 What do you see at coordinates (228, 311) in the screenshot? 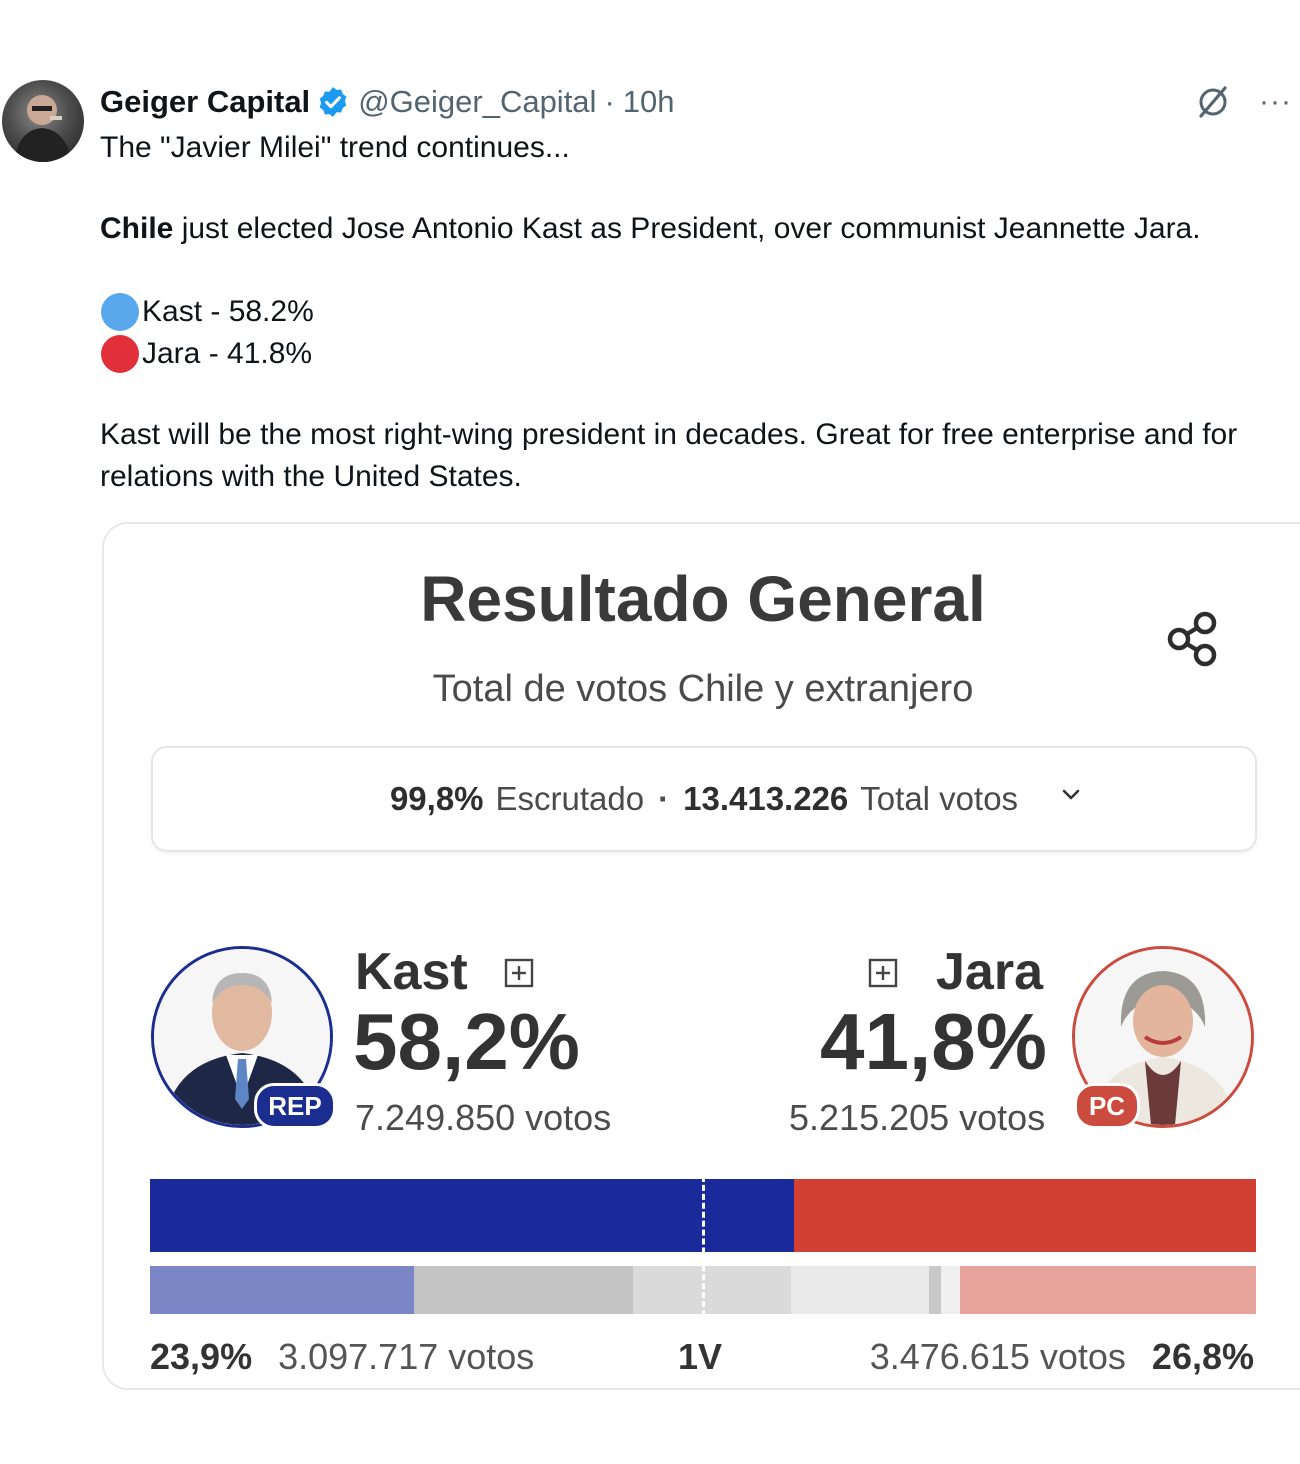
I see `result-text-kast: Kast - 58.2%` at bounding box center [228, 311].